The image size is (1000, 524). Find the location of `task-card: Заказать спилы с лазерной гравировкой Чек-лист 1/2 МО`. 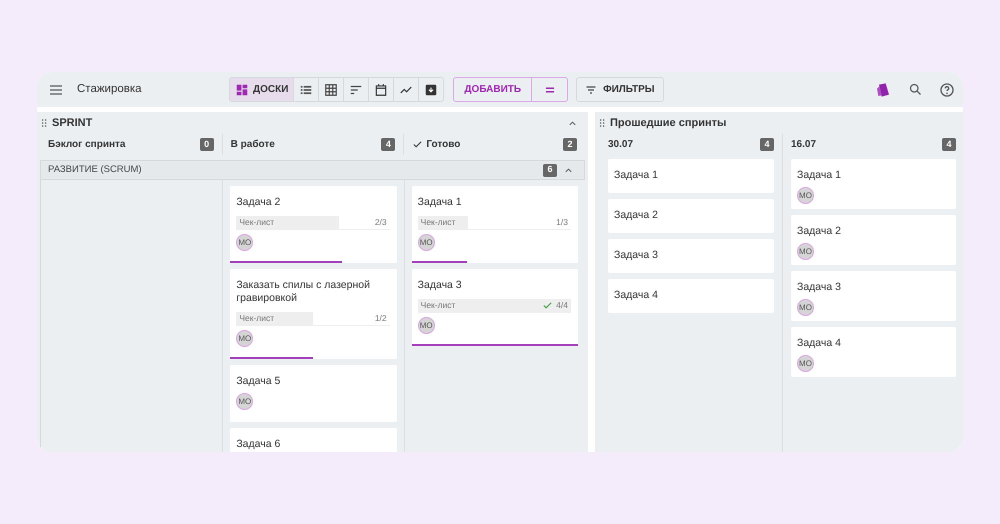

task-card: Заказать спилы с лазерной гравировкой Чек-лист 1/2 МО is located at coordinates (313, 314).